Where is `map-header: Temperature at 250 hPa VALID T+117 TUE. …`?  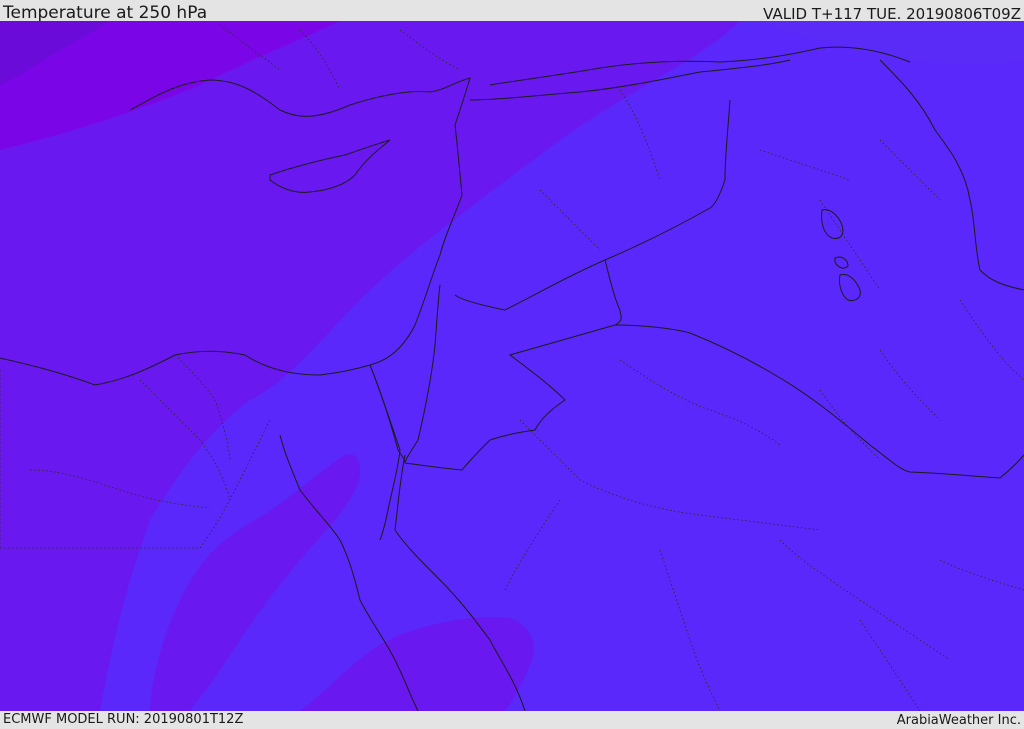
map-header: Temperature at 250 hPa VALID T+117 TUE. … is located at coordinates (512, 11).